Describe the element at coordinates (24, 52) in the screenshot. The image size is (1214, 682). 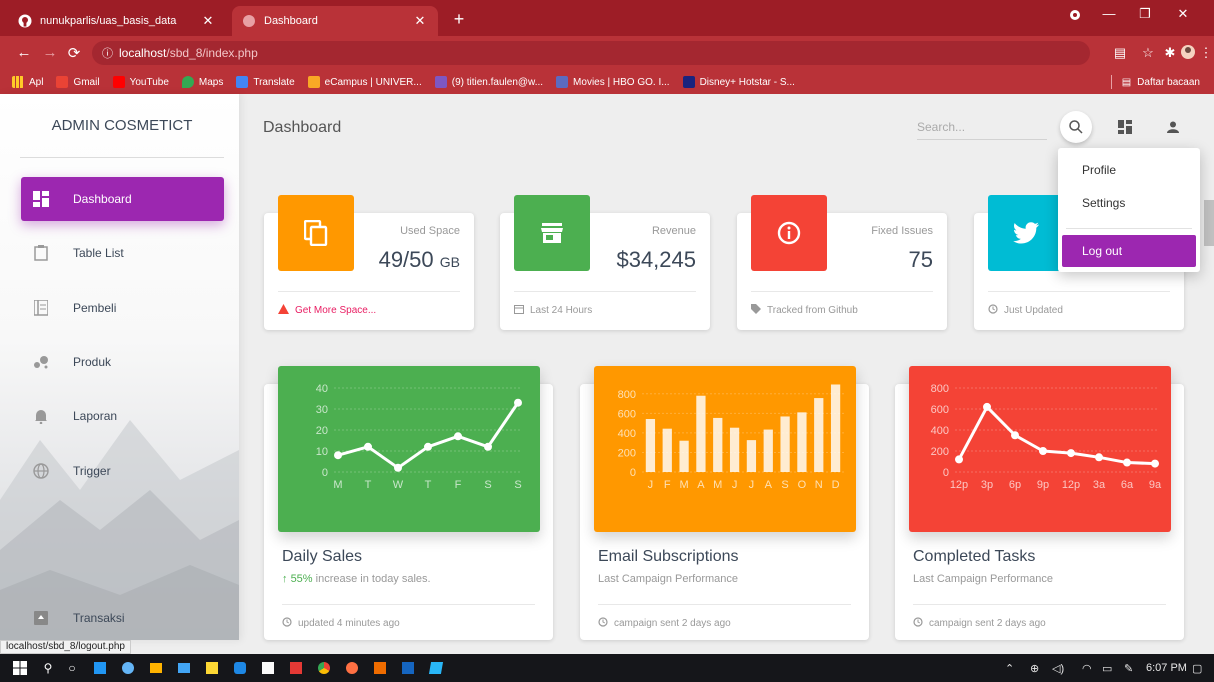
I see `back-icon: ←` at that location.